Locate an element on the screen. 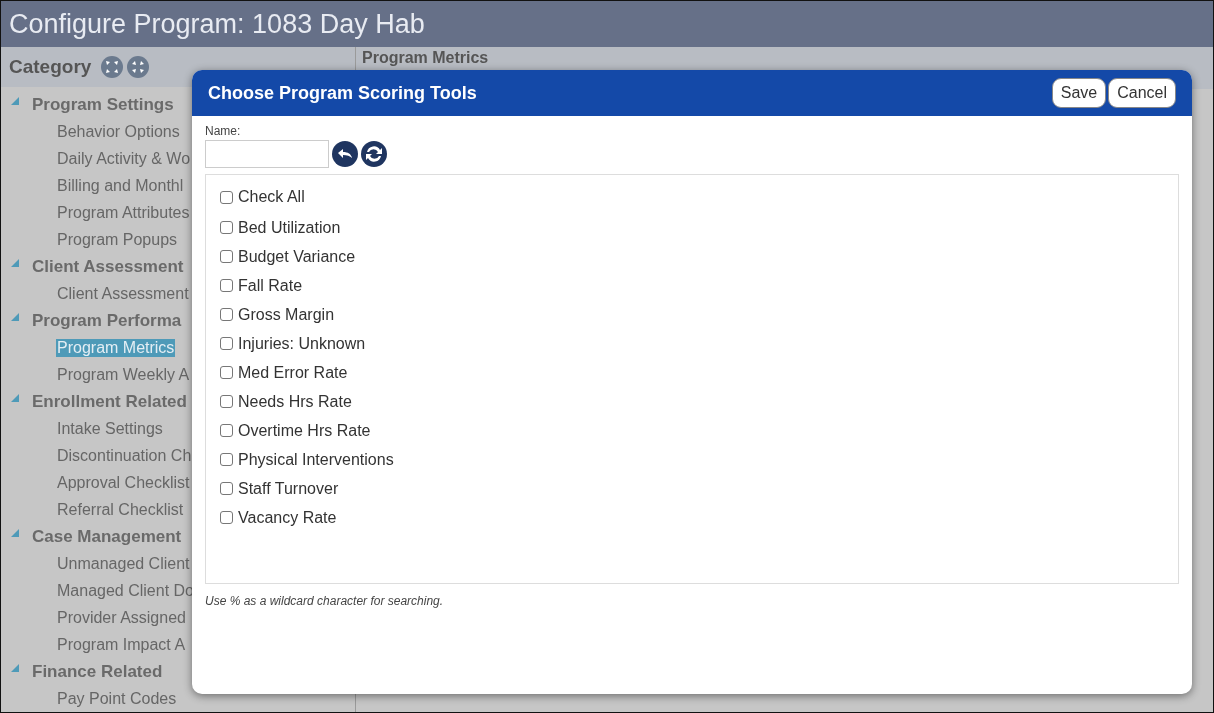 The image size is (1214, 713). cancel-button: Cancel is located at coordinates (1142, 93).